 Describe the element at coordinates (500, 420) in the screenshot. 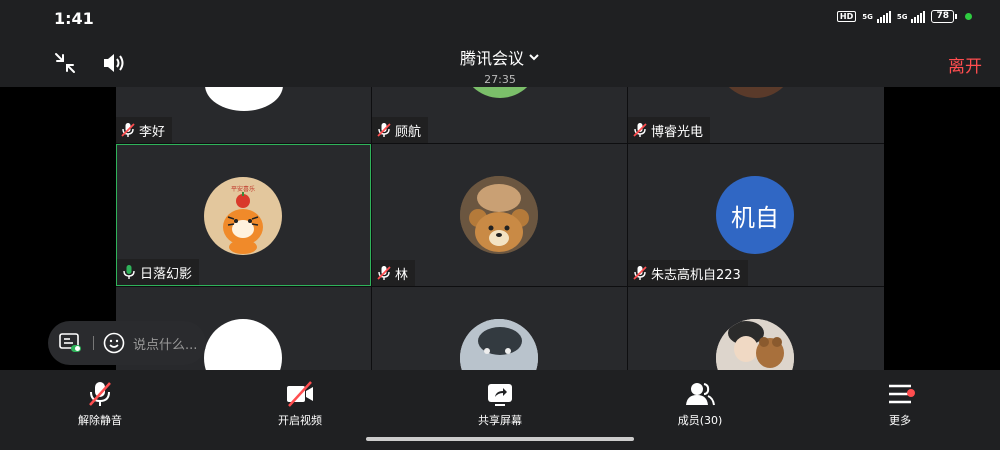

I see `share-screen-label: 共享屏幕` at that location.